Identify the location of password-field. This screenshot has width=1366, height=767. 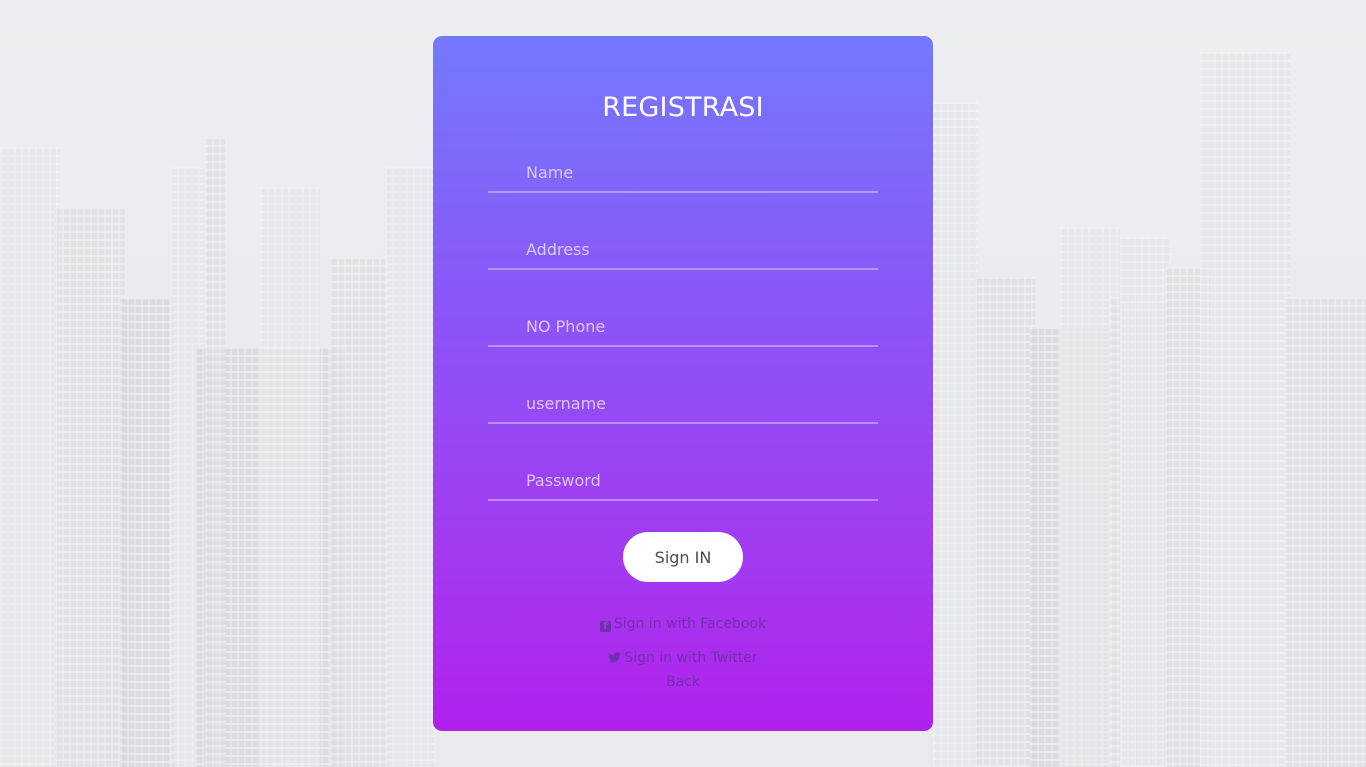
(683, 481).